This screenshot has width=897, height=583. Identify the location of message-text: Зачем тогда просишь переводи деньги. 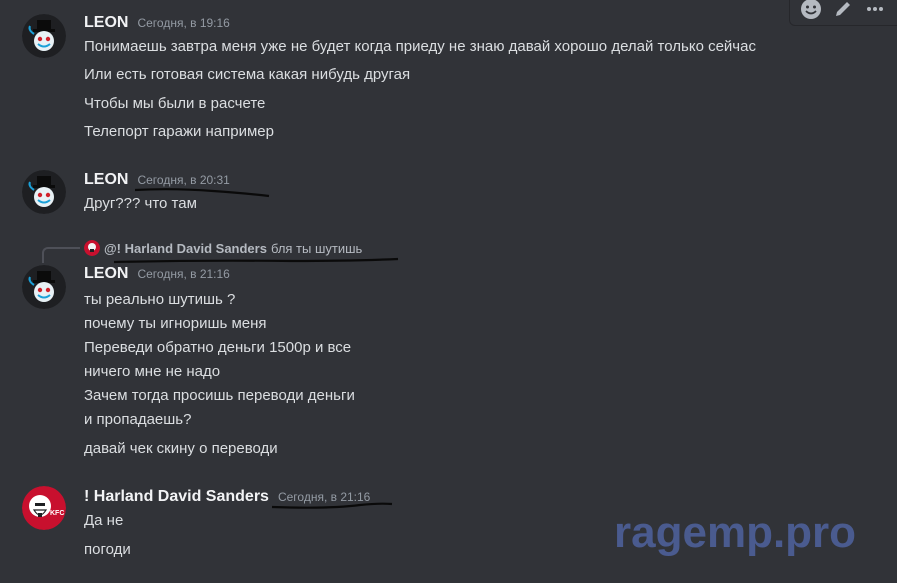
(219, 395).